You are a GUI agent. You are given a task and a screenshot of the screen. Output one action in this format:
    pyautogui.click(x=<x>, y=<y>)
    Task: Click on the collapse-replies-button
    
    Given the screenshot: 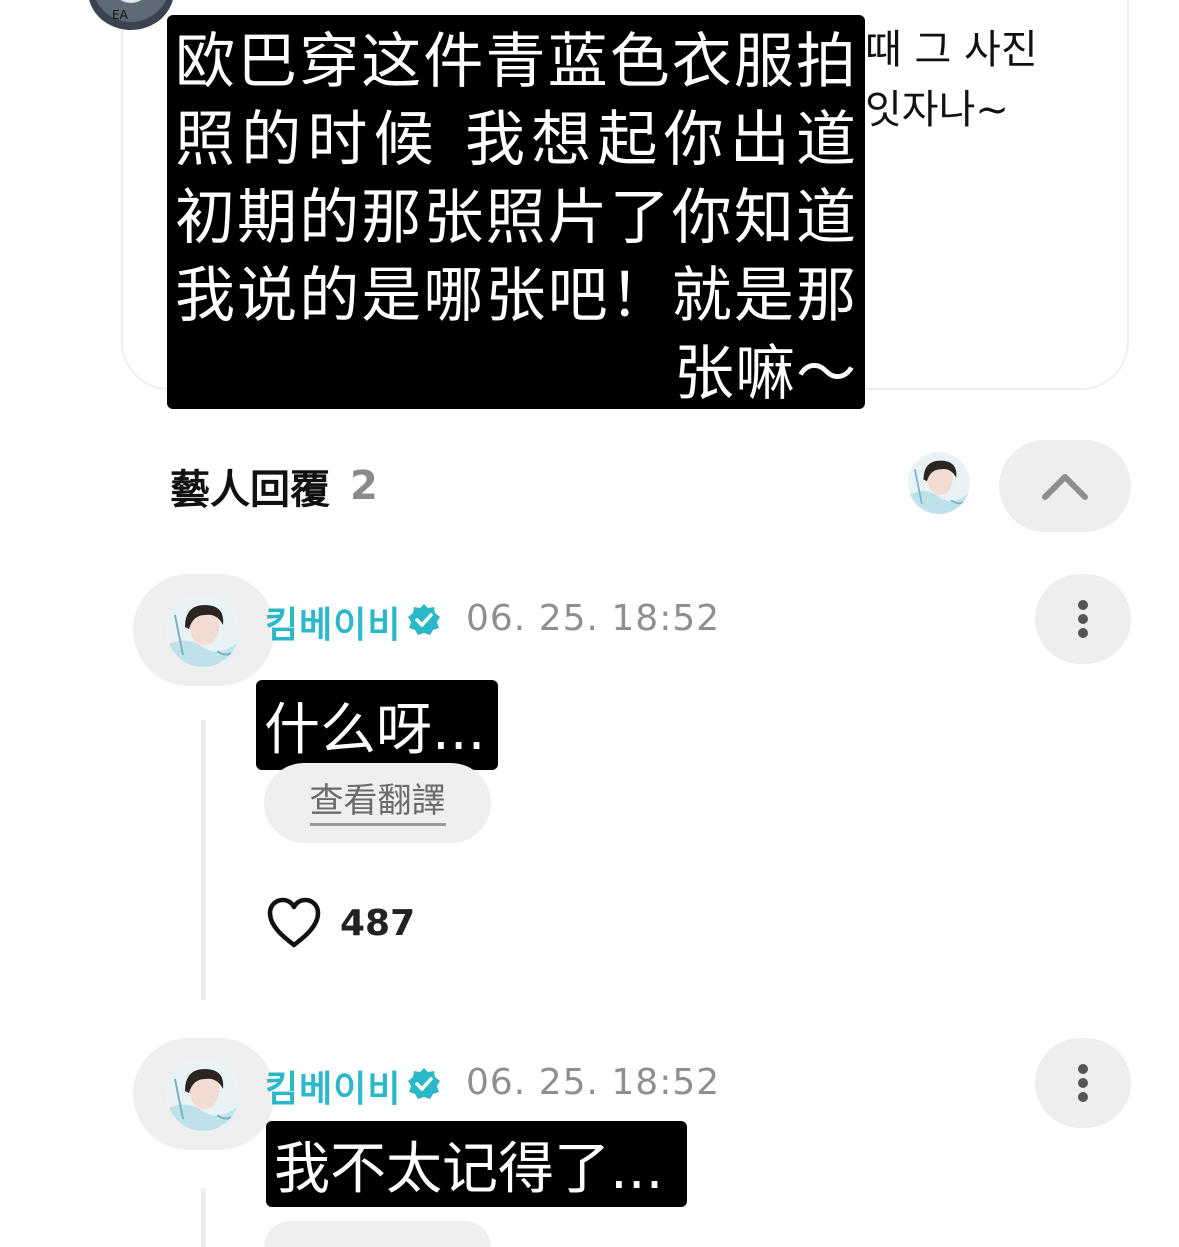 What is the action you would take?
    pyautogui.click(x=1065, y=486)
    